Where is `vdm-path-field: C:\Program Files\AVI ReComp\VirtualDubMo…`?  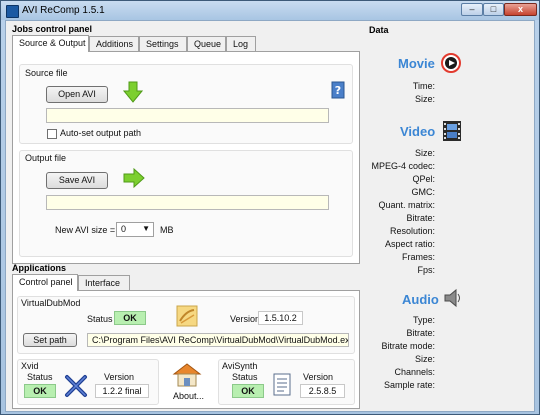 vdm-path-field: C:\Program Files\AVI ReComp\VirtualDubMo… is located at coordinates (218, 340).